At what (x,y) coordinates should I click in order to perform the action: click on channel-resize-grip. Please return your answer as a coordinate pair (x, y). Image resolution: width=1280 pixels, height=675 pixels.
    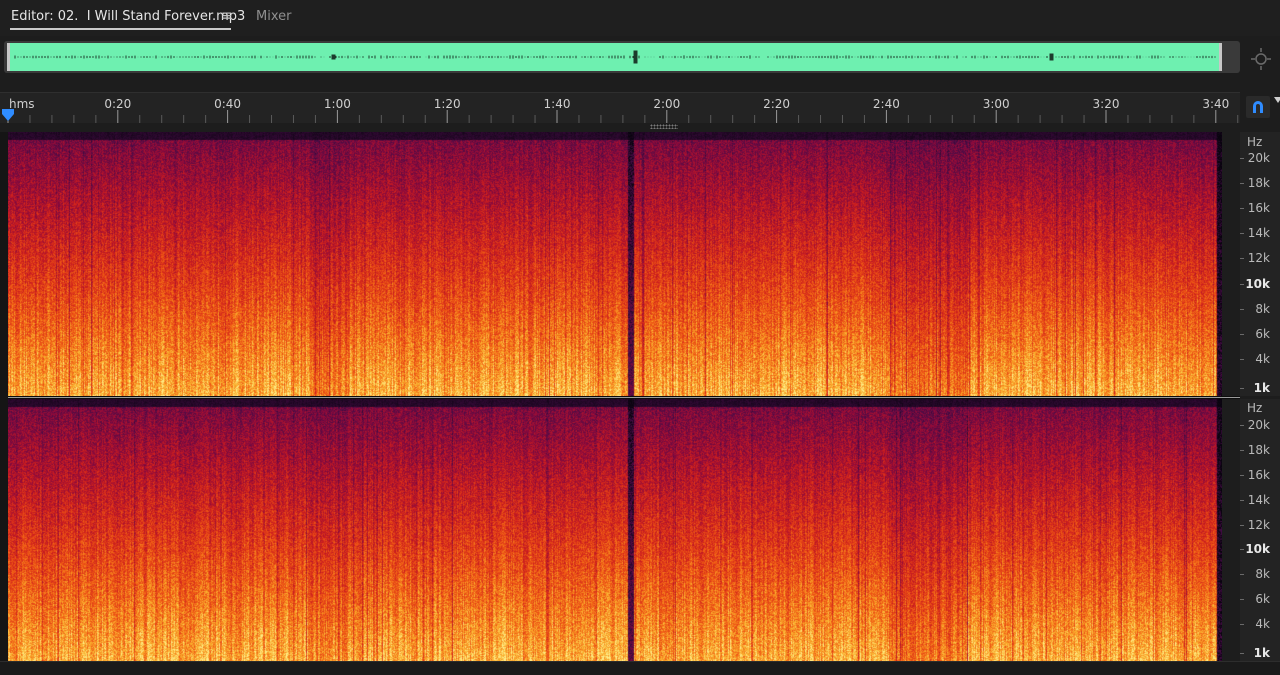
    Looking at the image, I should click on (664, 126).